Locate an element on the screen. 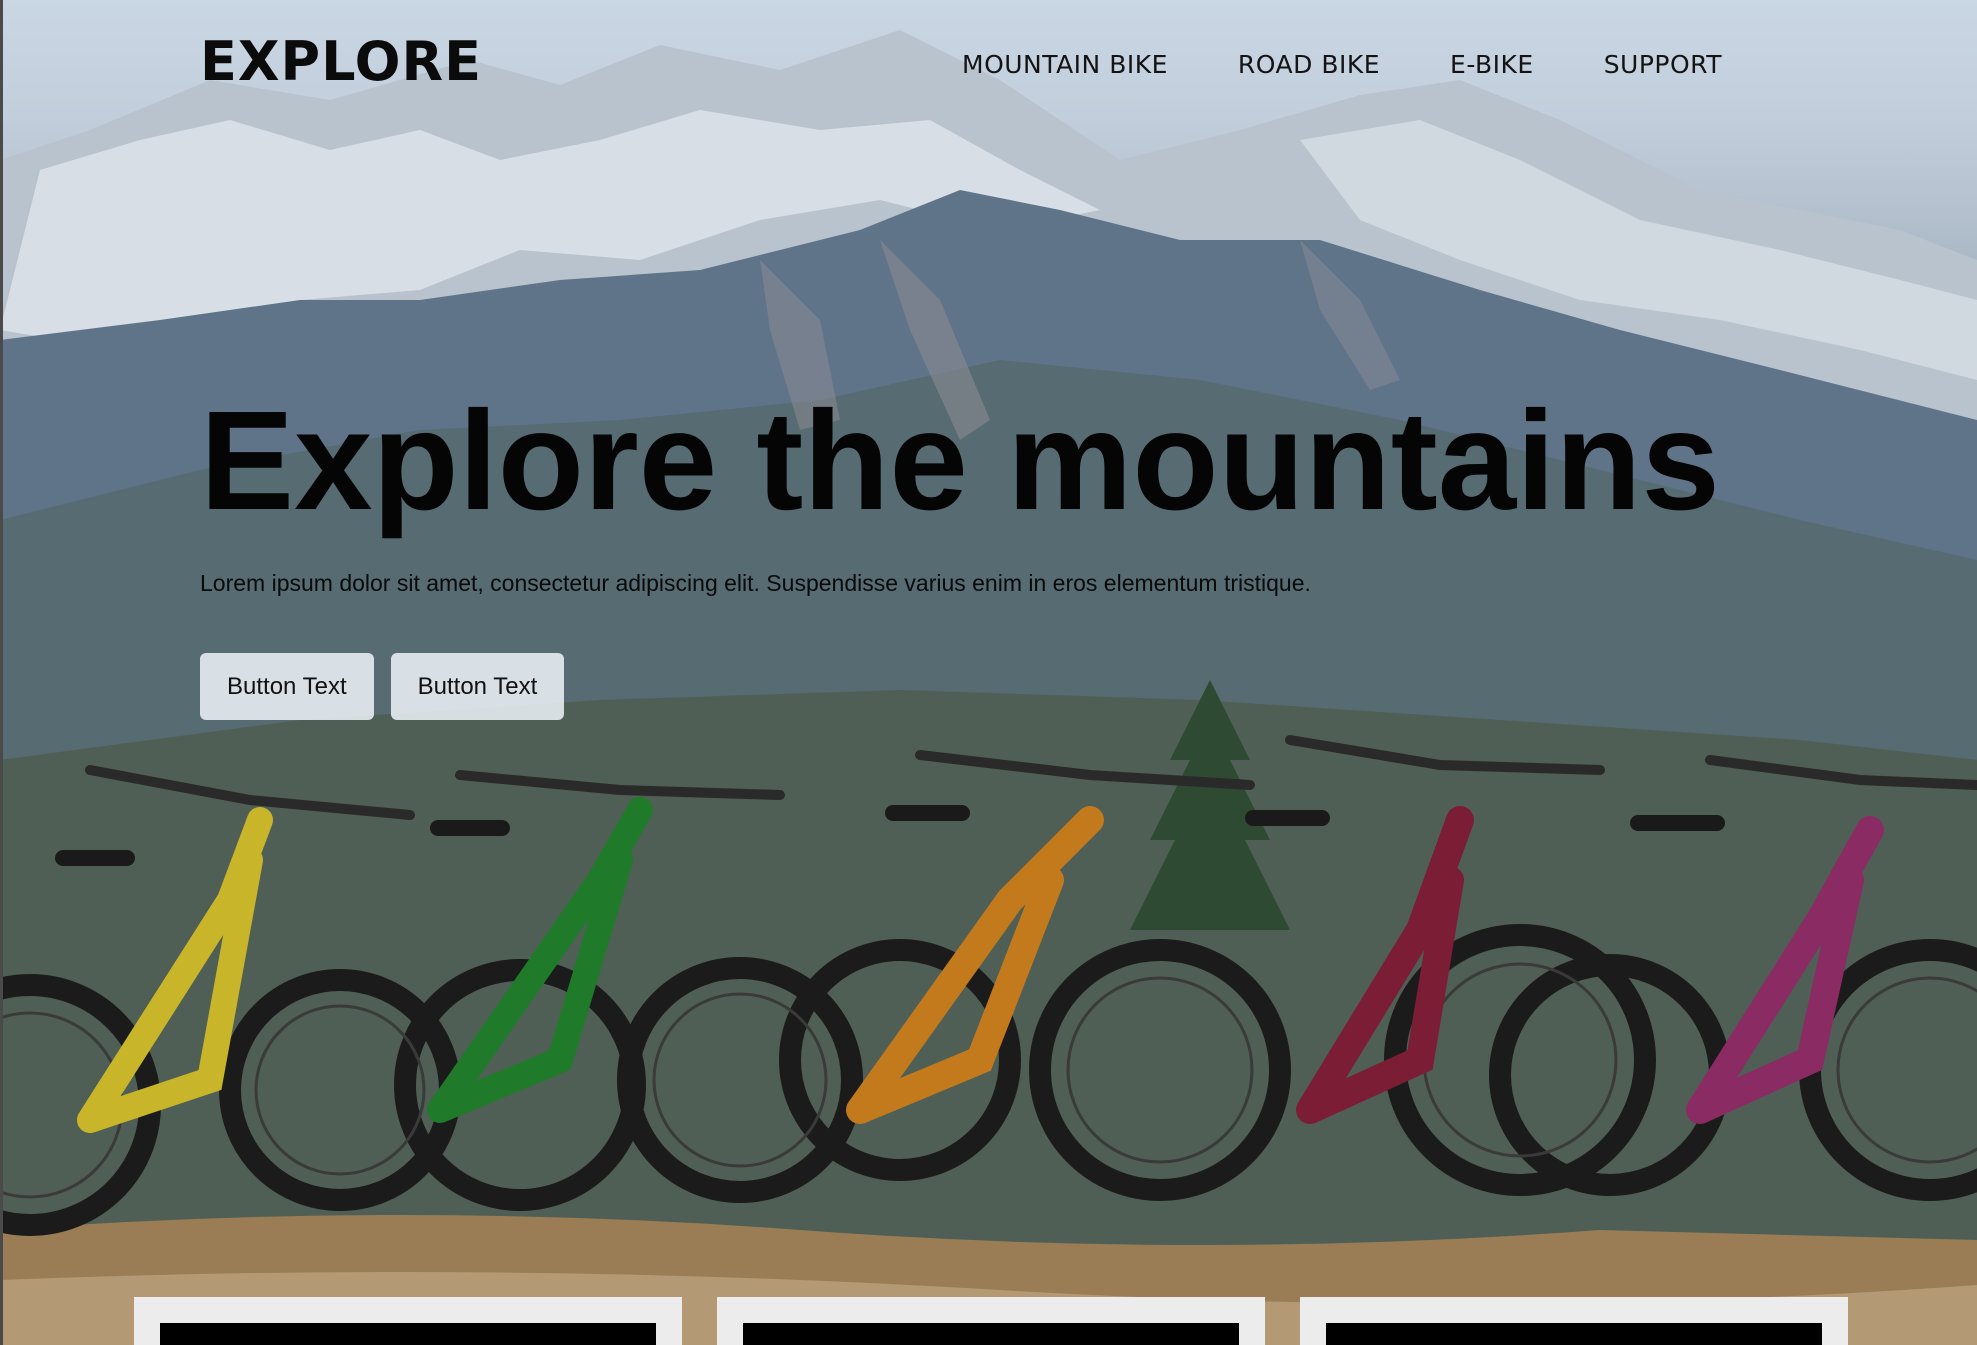  window-left-border is located at coordinates (1, 672).